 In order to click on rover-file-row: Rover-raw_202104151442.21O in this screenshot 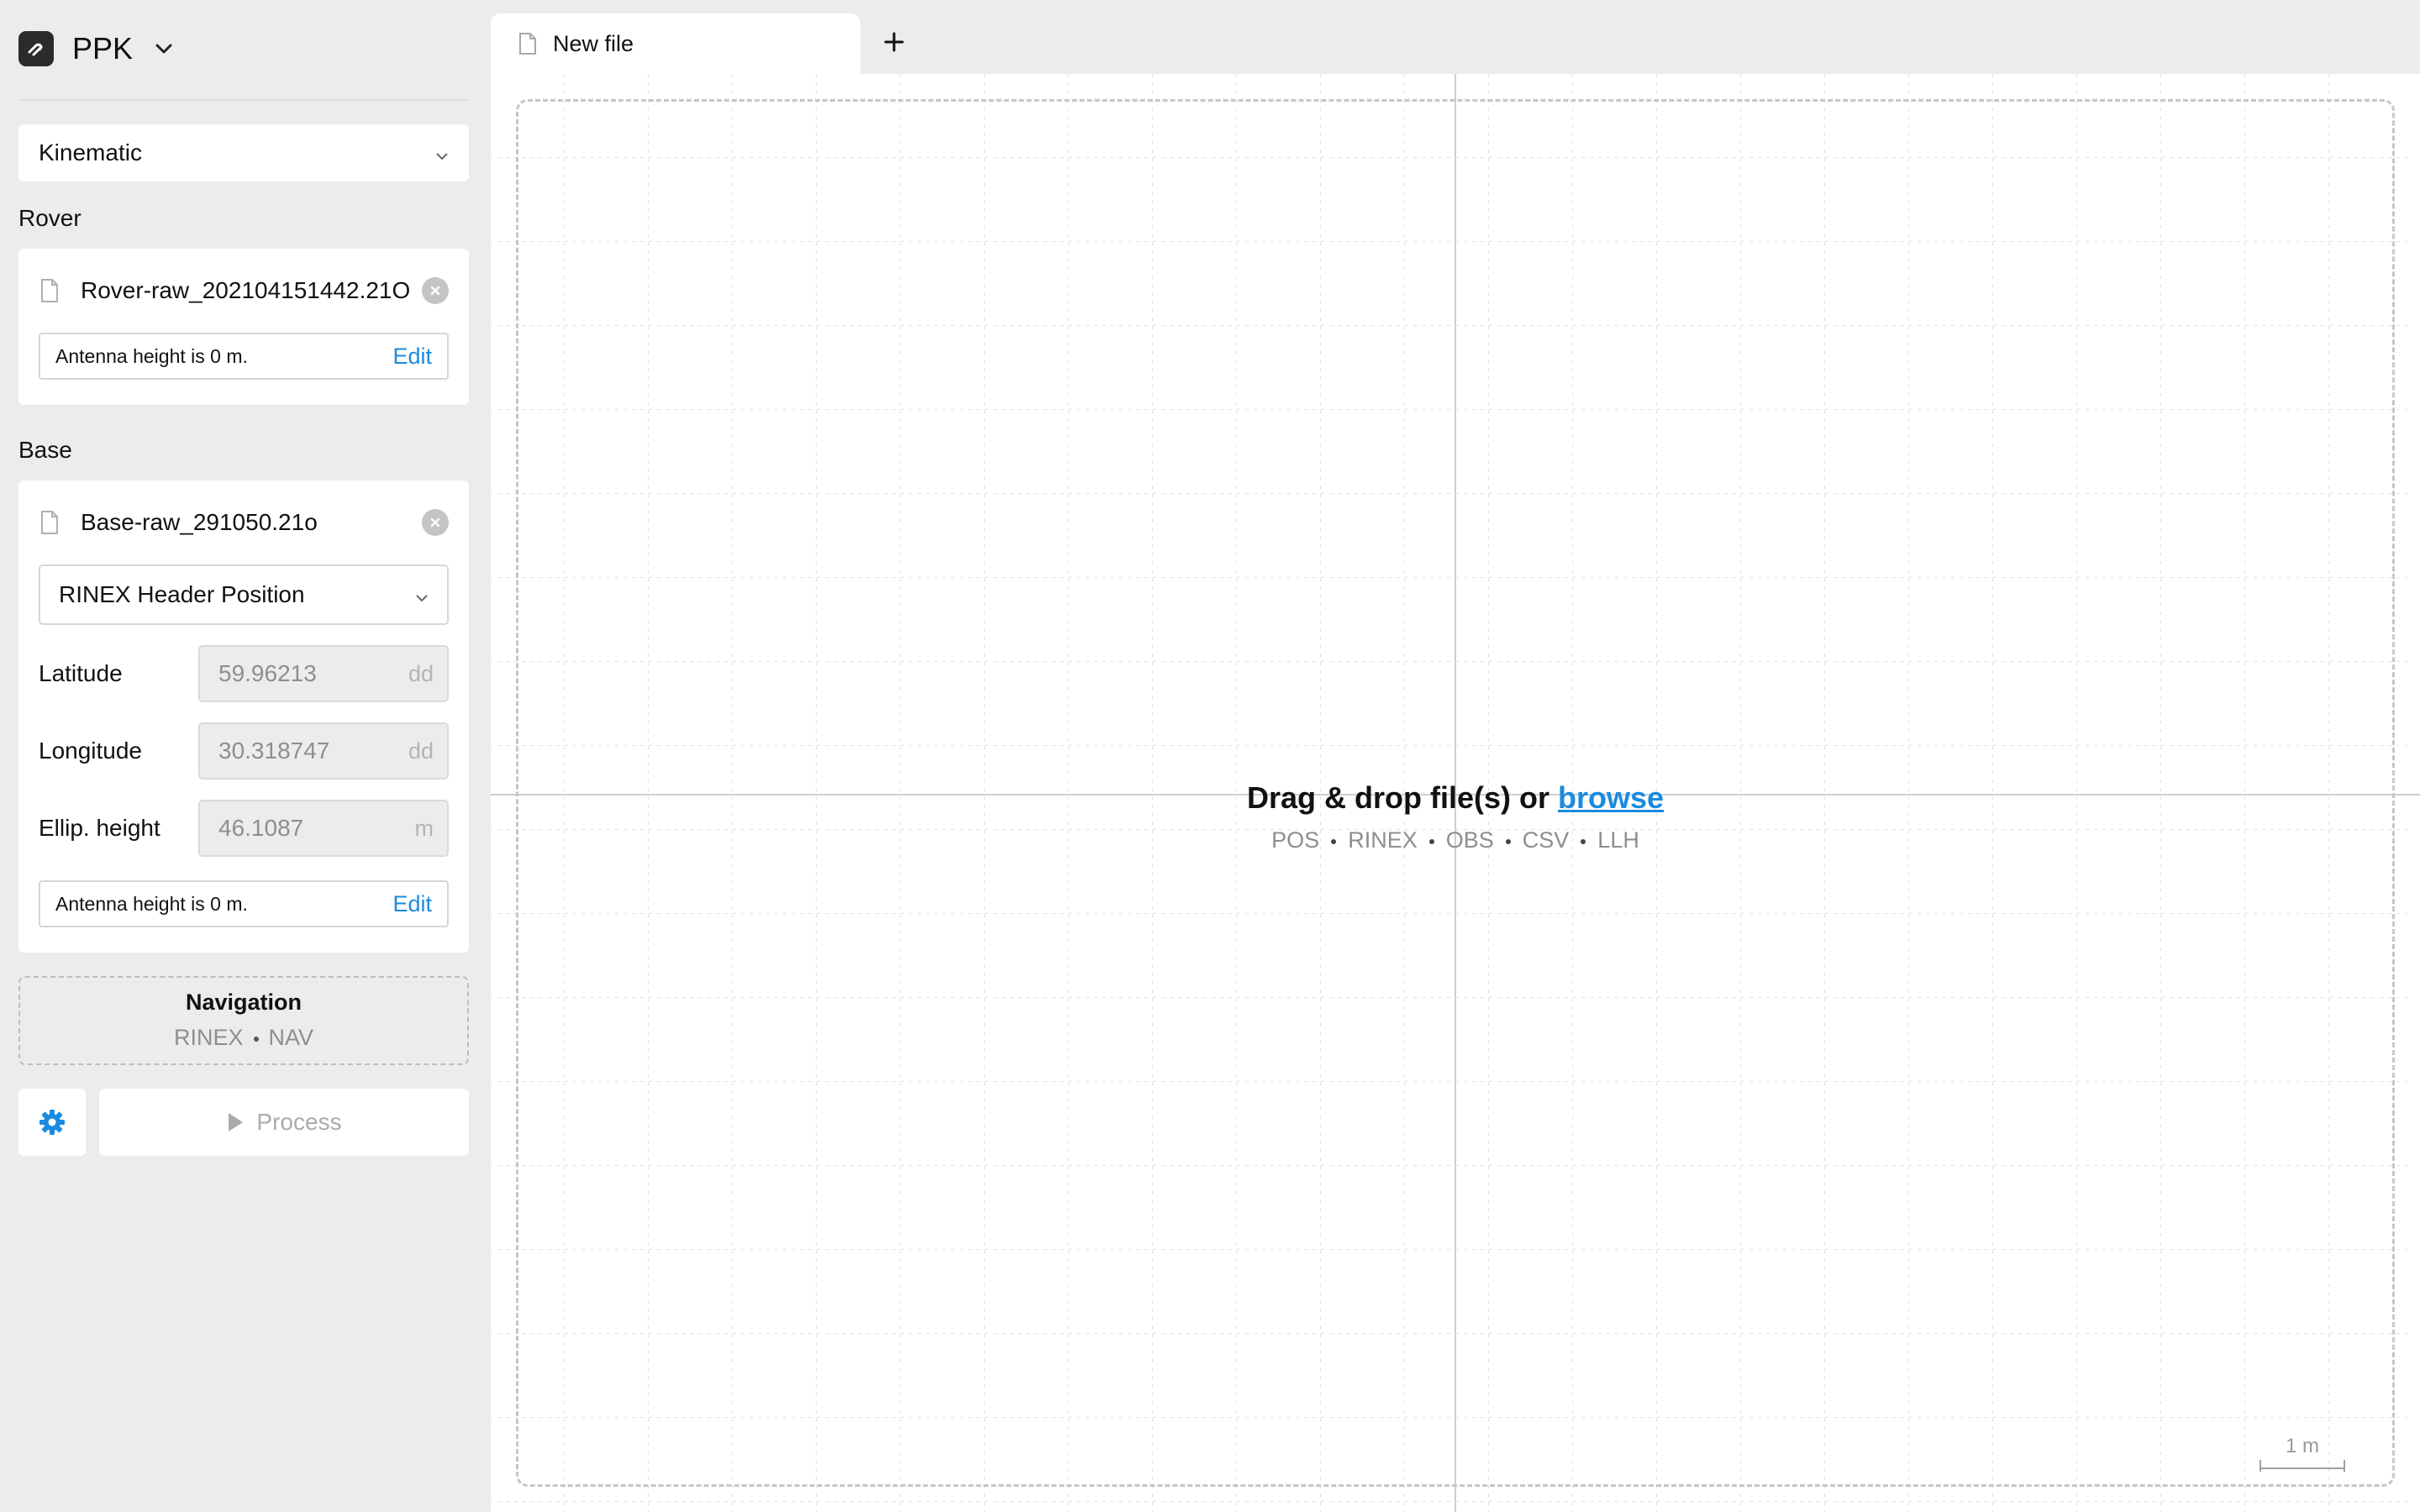, I will do `click(244, 290)`.